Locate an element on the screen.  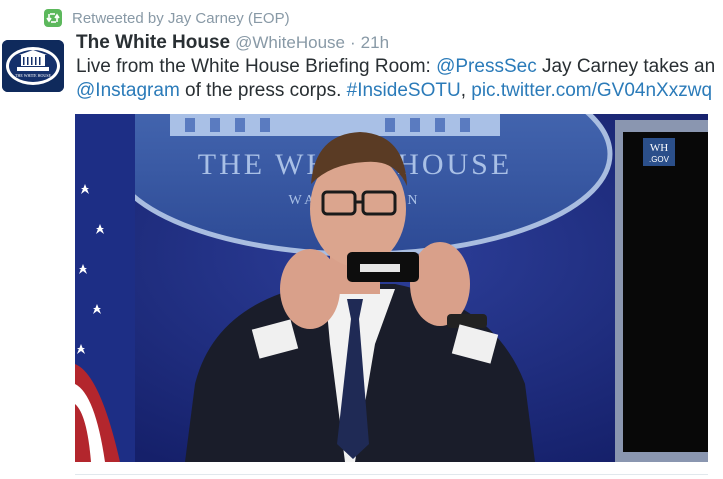
retweet-icon is located at coordinates (53, 18).